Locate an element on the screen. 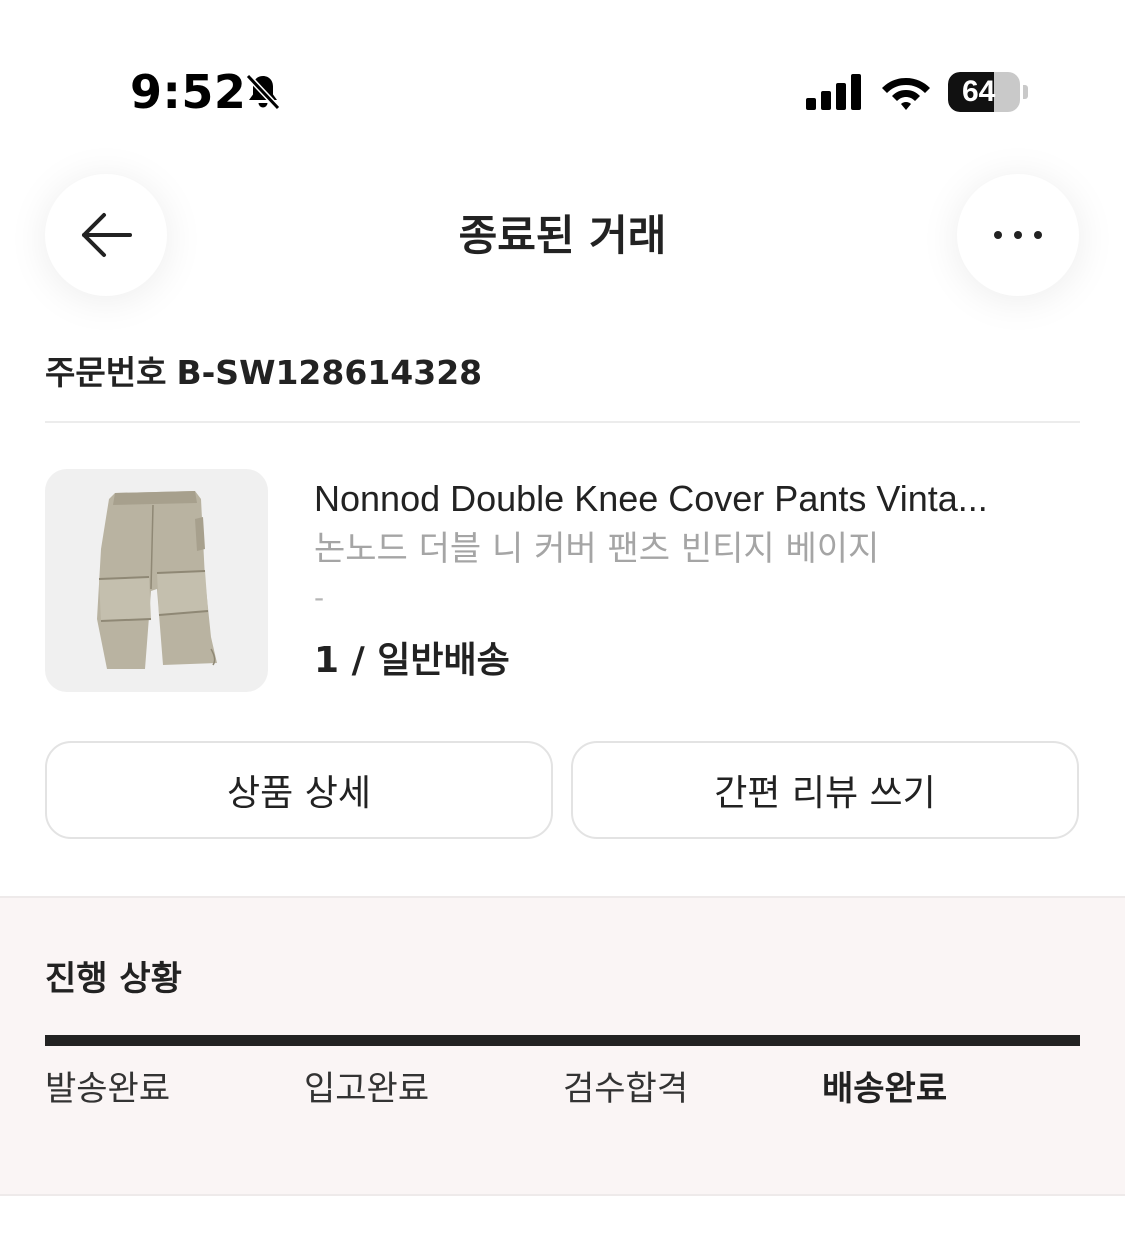 Image resolution: width=1125 pixels, height=1240 pixels. battery-percent: 64 is located at coordinates (979, 91).